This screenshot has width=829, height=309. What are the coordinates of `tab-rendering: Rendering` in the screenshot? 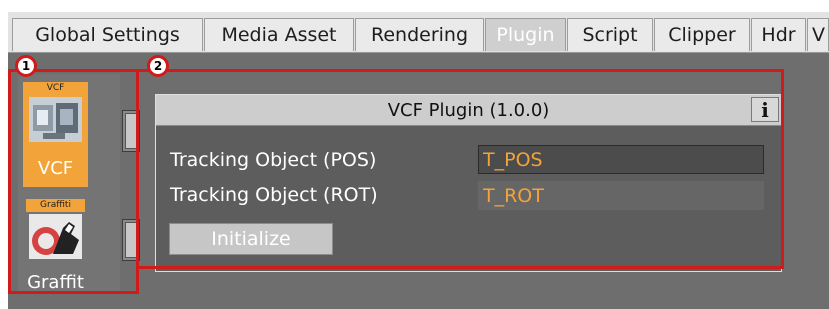 It's located at (419, 34).